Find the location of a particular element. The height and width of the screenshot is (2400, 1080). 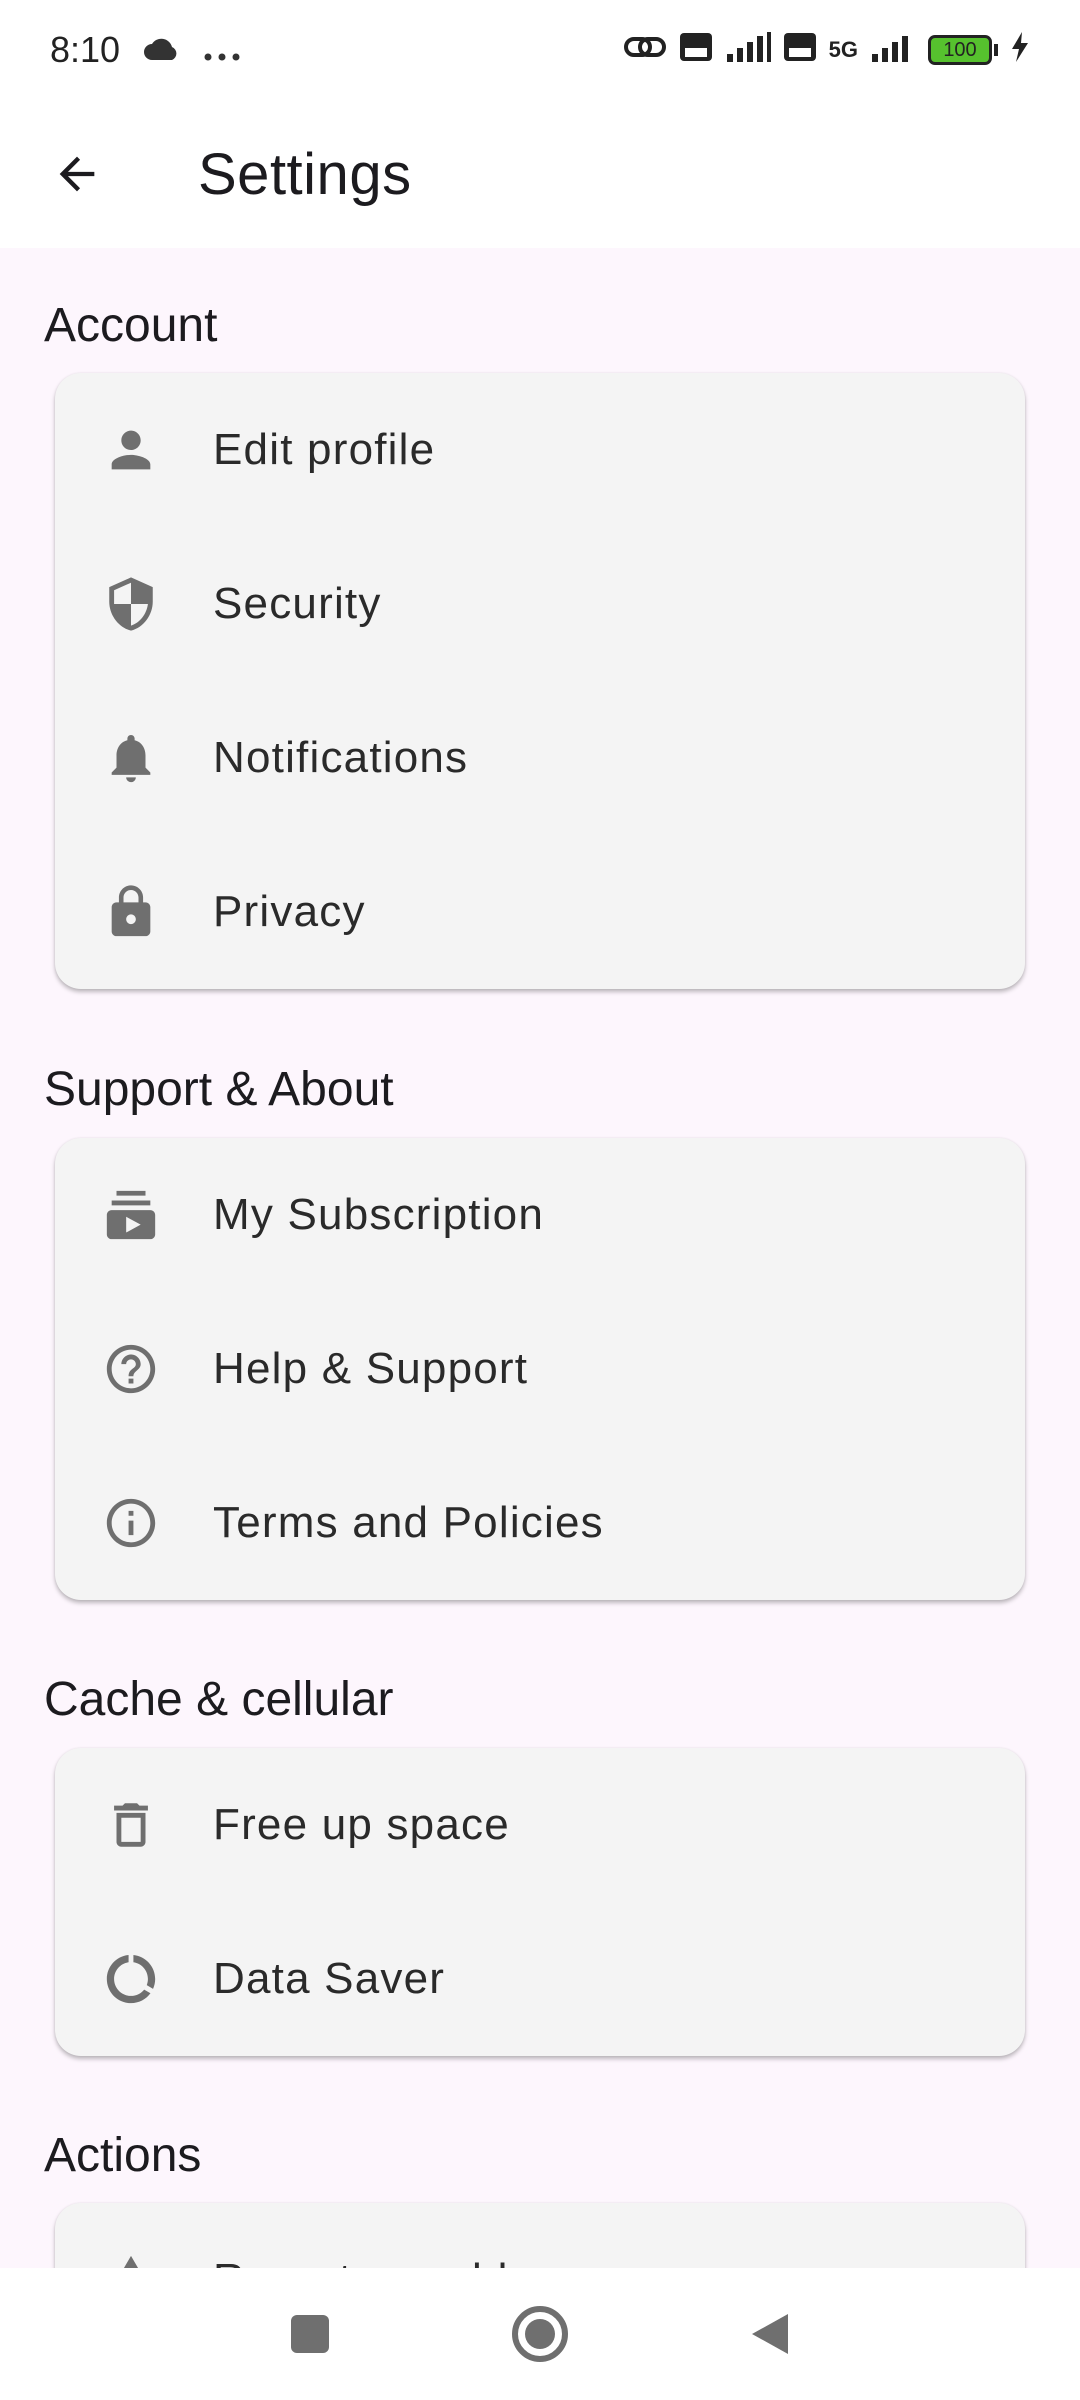

settings-item-notifications: Notifications is located at coordinates (540, 758).